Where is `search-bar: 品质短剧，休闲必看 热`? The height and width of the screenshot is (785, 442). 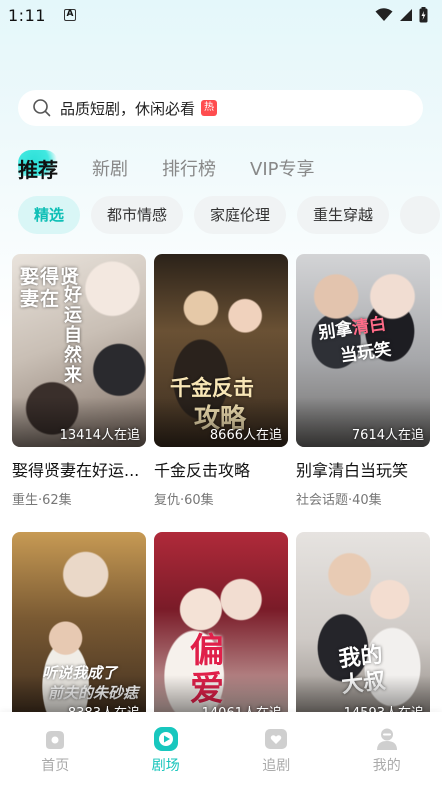 search-bar: 品质短剧，休闲必看 热 is located at coordinates (220, 108).